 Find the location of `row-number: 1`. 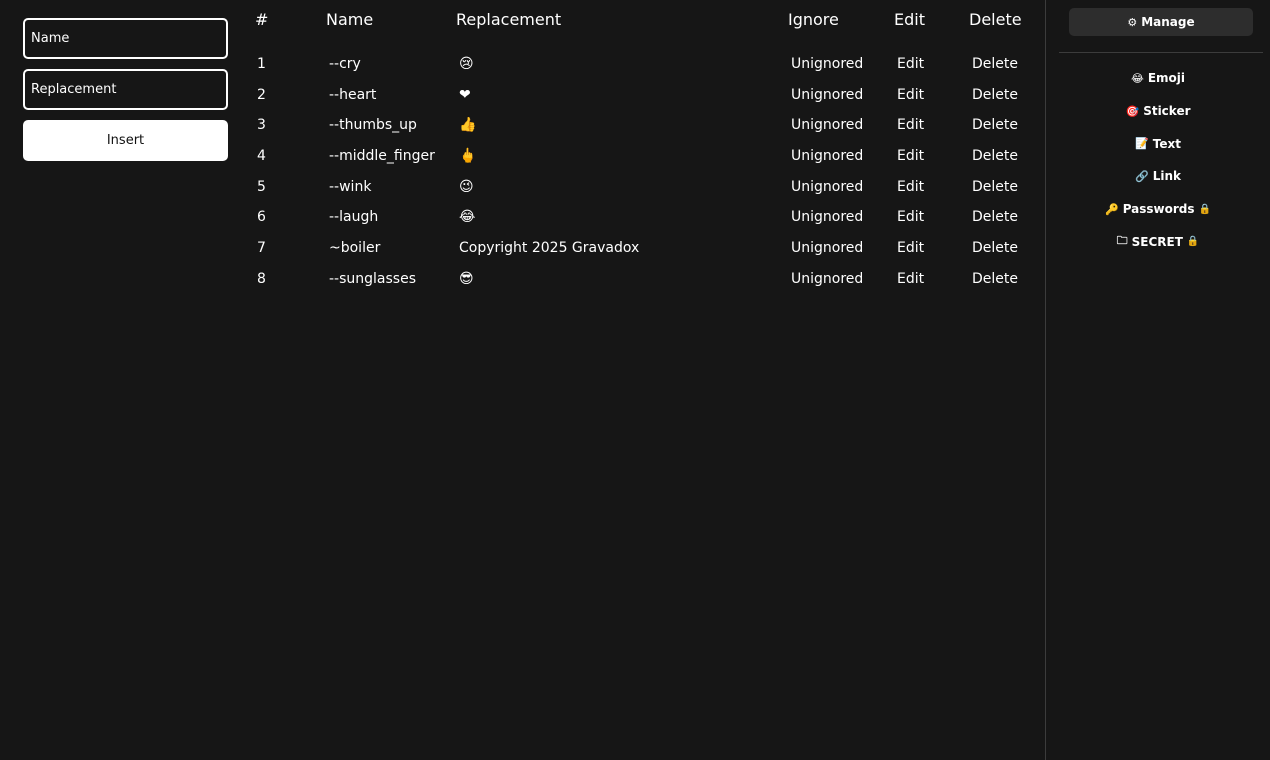

row-number: 1 is located at coordinates (261, 64).